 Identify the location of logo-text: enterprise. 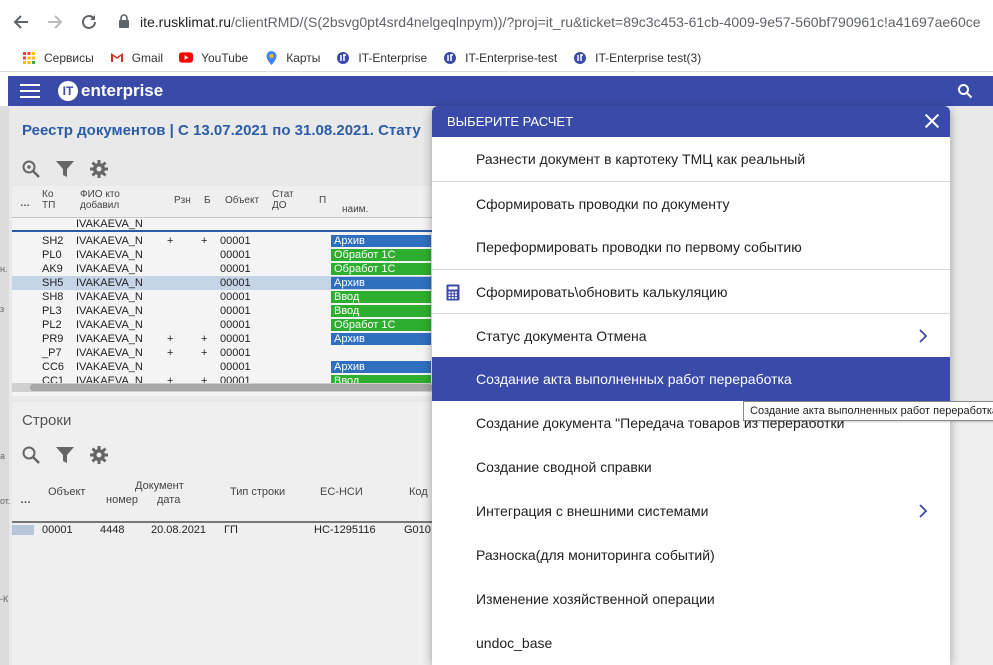
(122, 90).